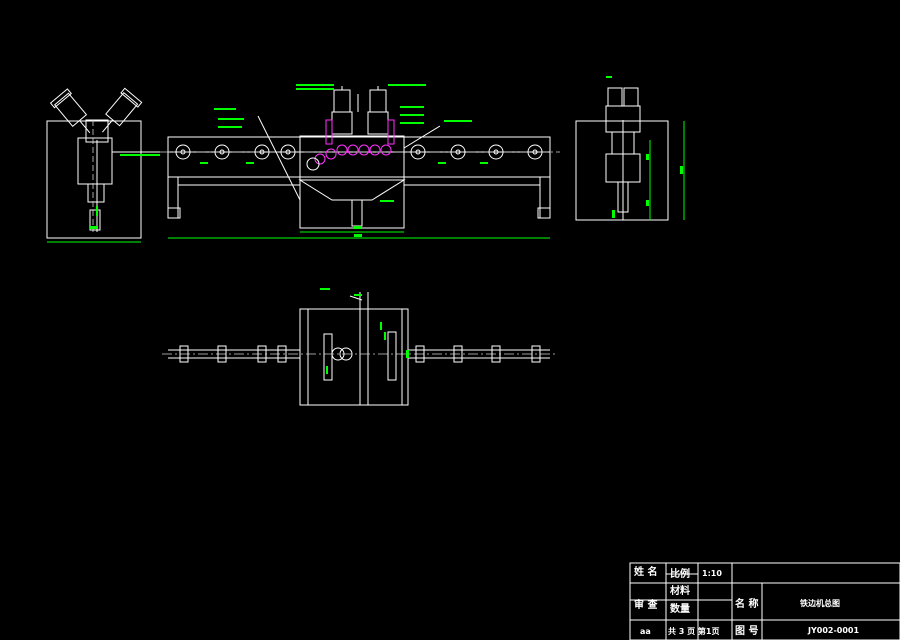 The width and height of the screenshot is (900, 640). Describe the element at coordinates (360, 110) in the screenshot. I see `top-motors` at that location.